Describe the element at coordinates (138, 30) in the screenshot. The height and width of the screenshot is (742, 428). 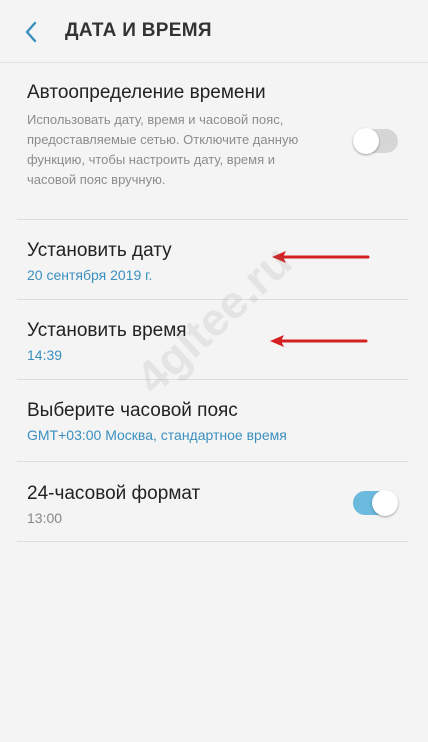
I see `page-title: ДАТА И ВРЕМЯ` at that location.